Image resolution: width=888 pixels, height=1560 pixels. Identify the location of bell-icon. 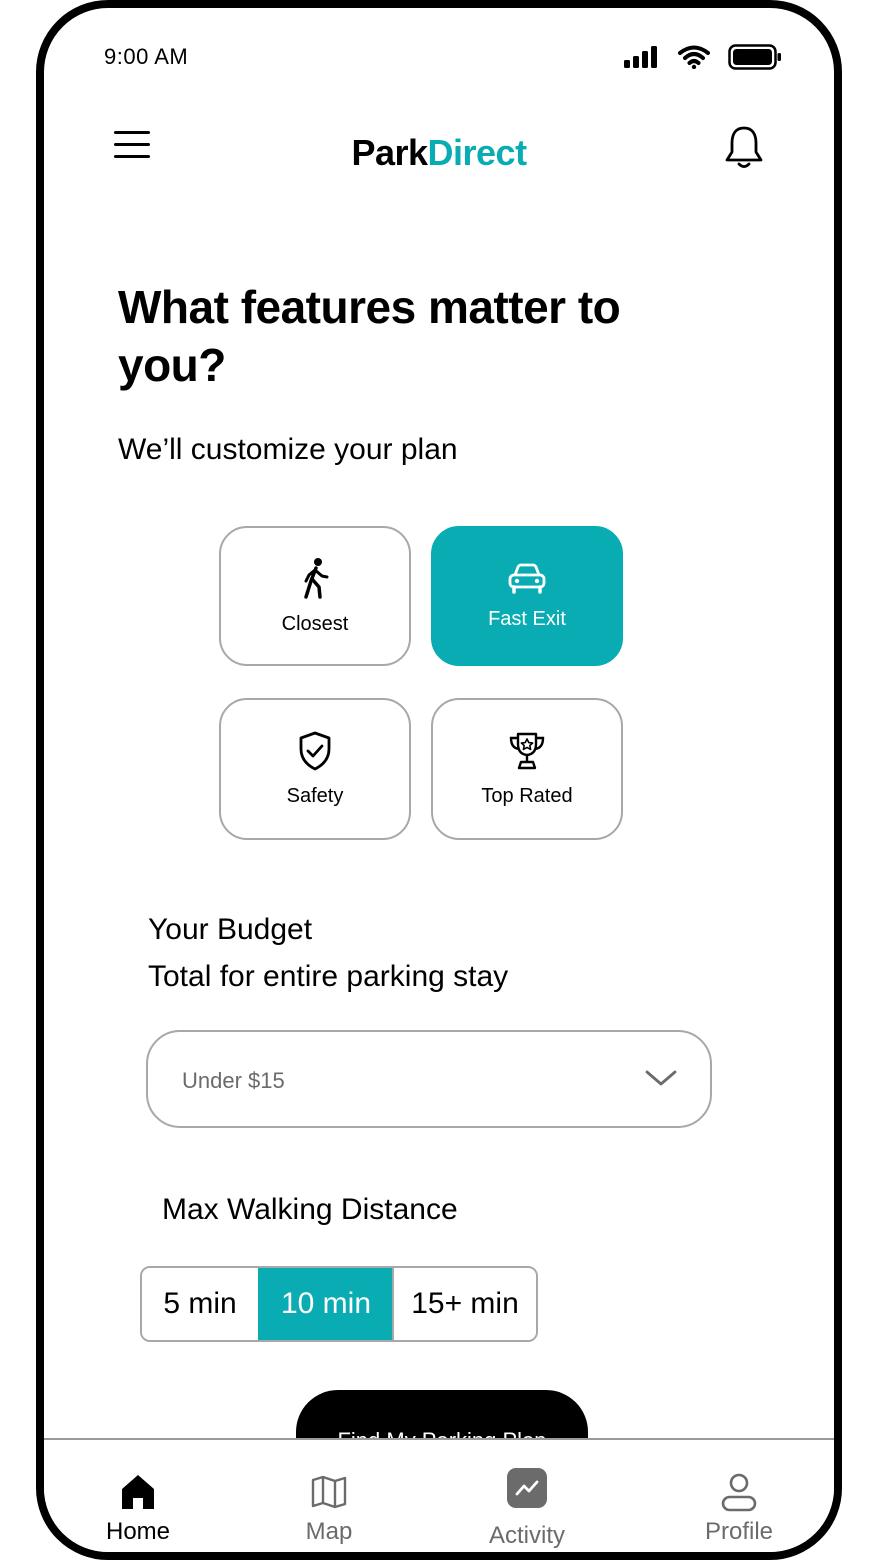
(744, 147).